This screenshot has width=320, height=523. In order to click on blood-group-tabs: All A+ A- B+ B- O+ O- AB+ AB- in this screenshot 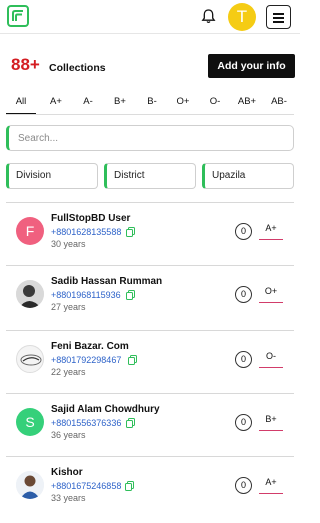, I will do `click(151, 103)`.